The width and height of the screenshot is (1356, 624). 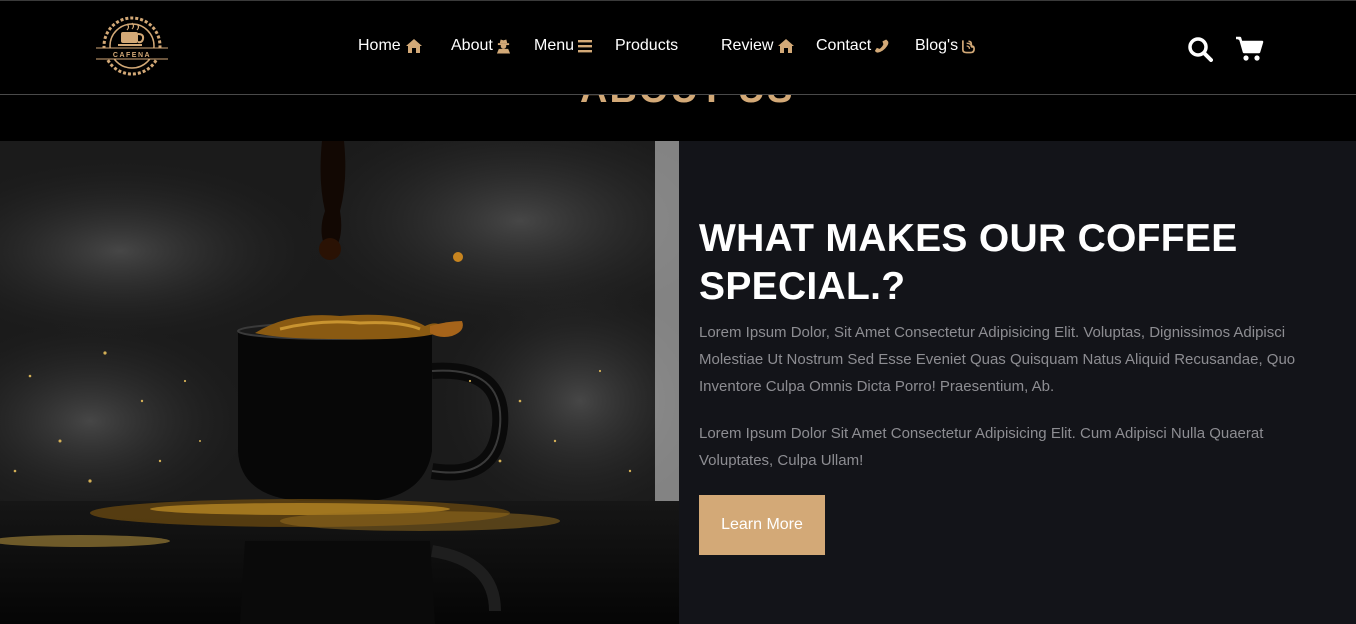 I want to click on cafena-logo: CAFENA, so click(x=132, y=46).